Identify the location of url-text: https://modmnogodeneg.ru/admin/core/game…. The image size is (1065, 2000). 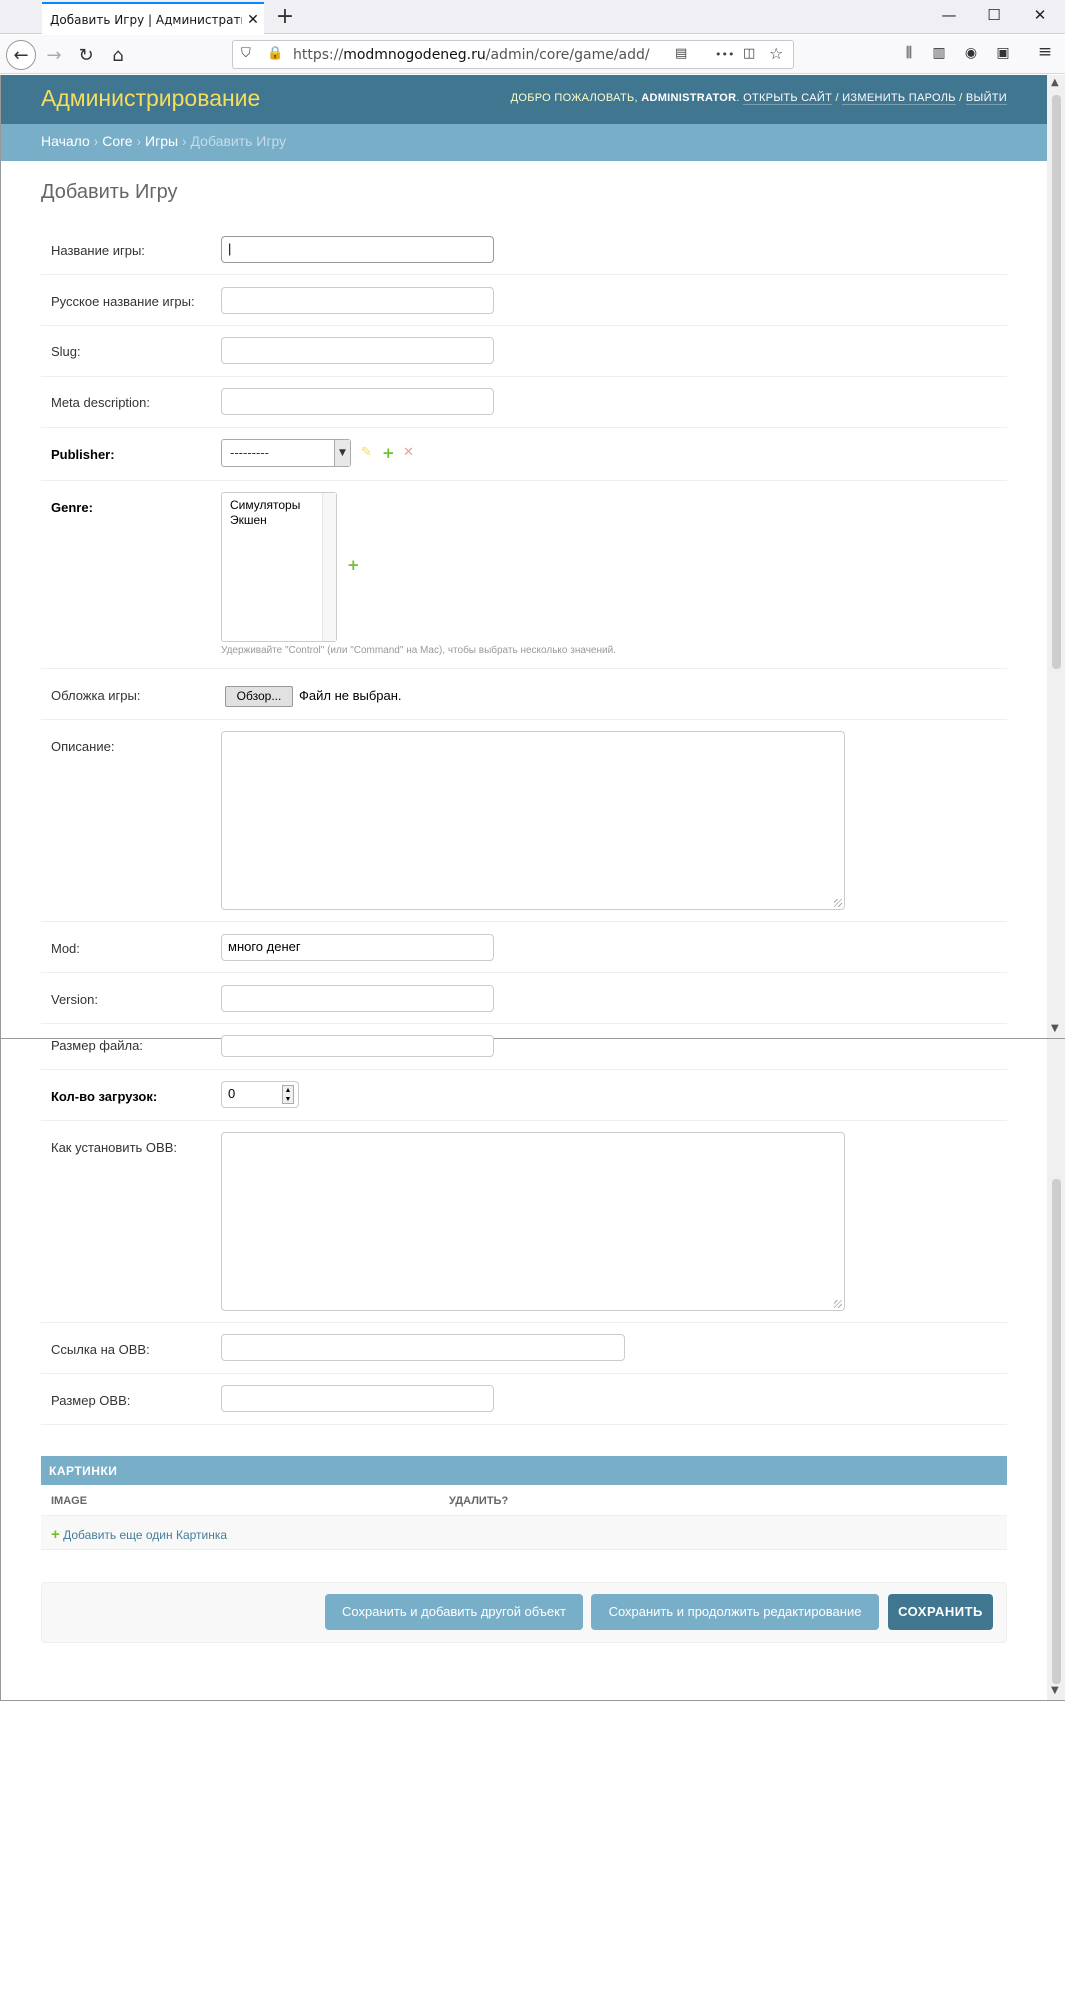
(471, 55).